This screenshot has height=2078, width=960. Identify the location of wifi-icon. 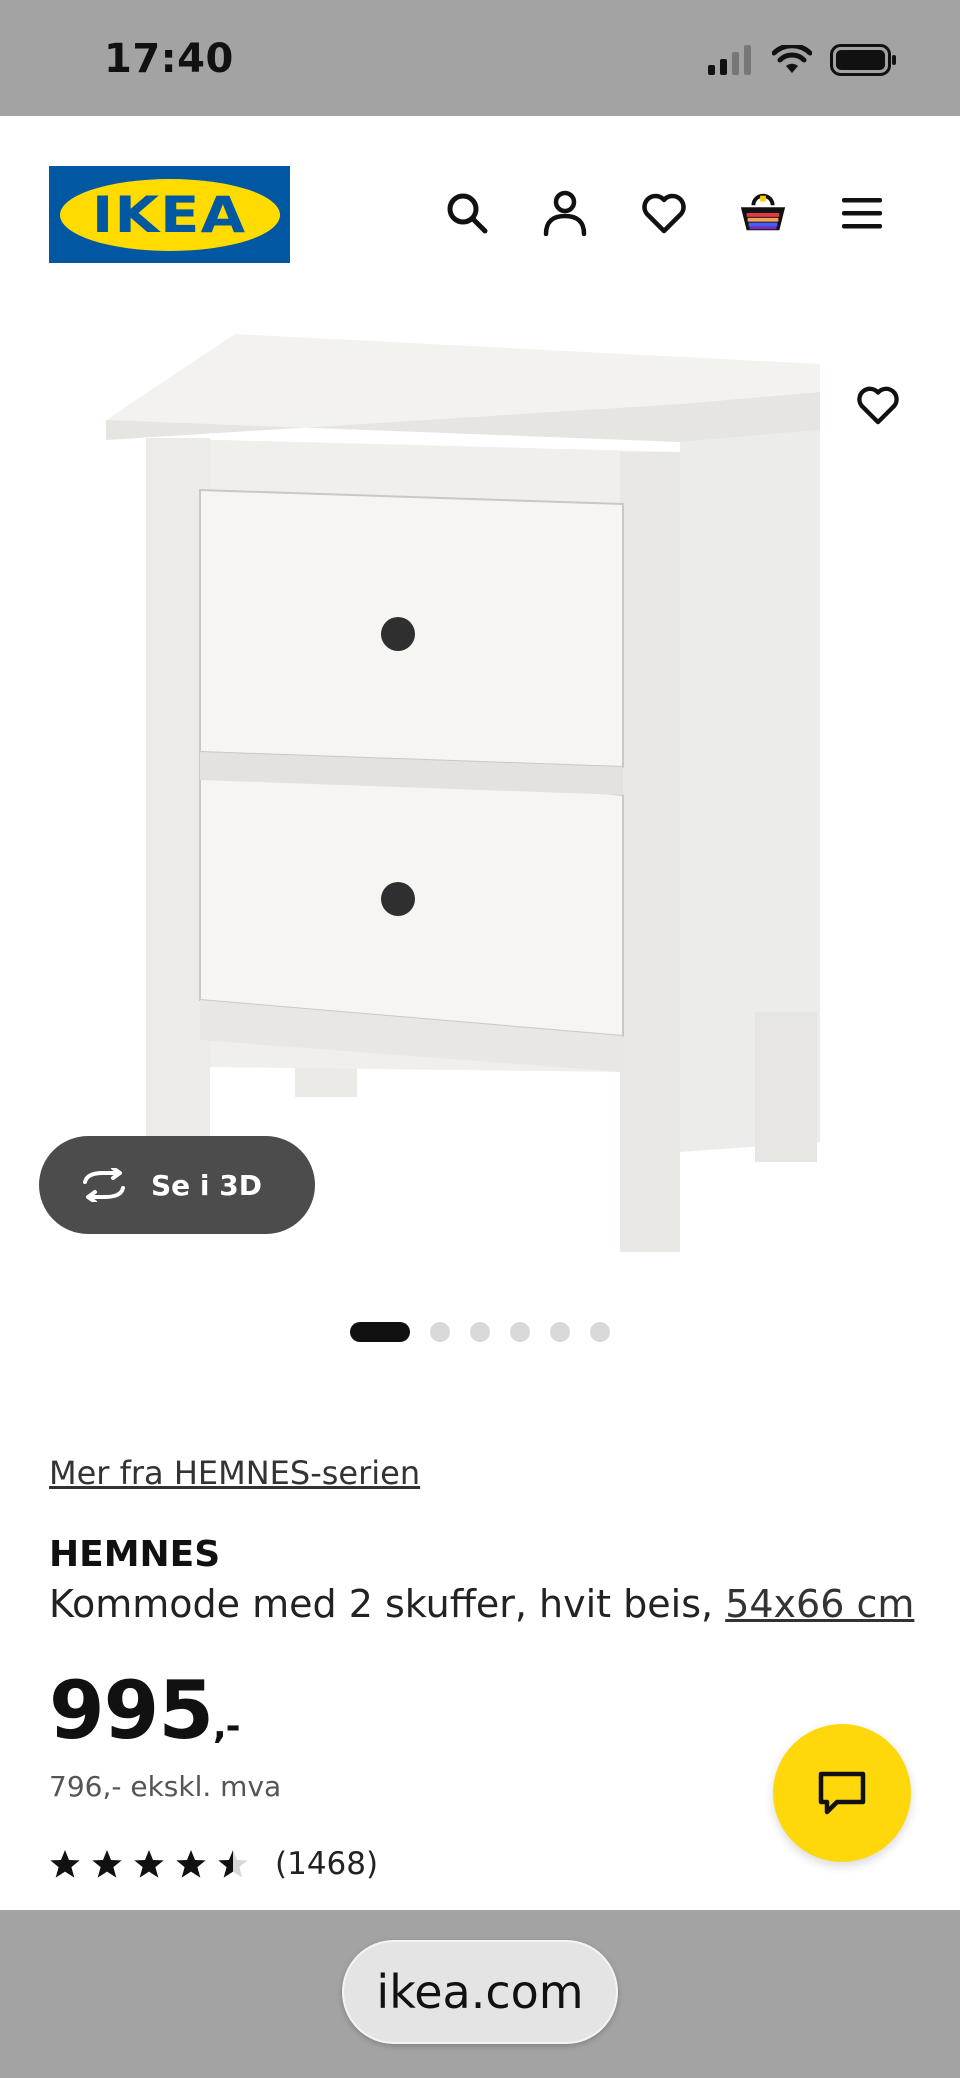
(792, 59).